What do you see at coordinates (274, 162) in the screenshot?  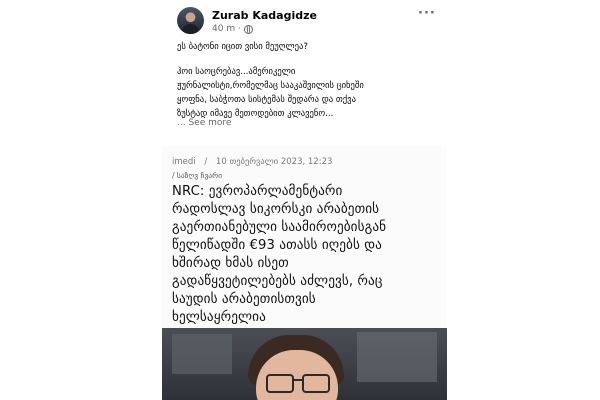 I see `article-date: 10 თებერვალი 2023, 12:23` at bounding box center [274, 162].